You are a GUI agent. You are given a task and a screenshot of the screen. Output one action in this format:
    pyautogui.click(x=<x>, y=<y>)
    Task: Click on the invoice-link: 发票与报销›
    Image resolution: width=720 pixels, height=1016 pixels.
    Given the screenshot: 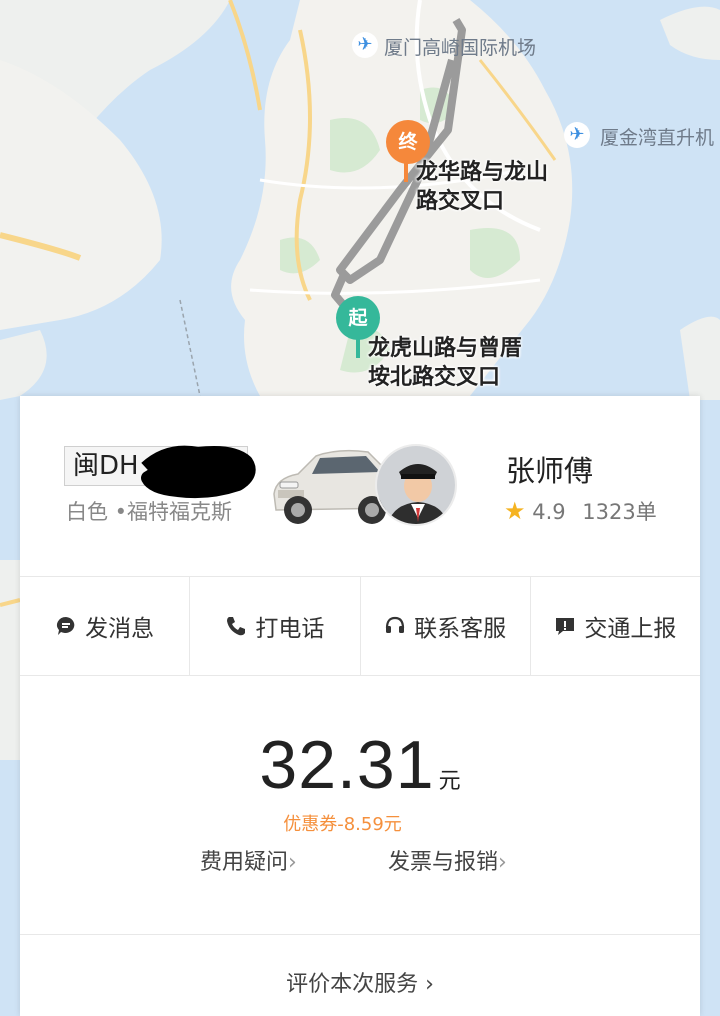 What is the action you would take?
    pyautogui.click(x=447, y=860)
    